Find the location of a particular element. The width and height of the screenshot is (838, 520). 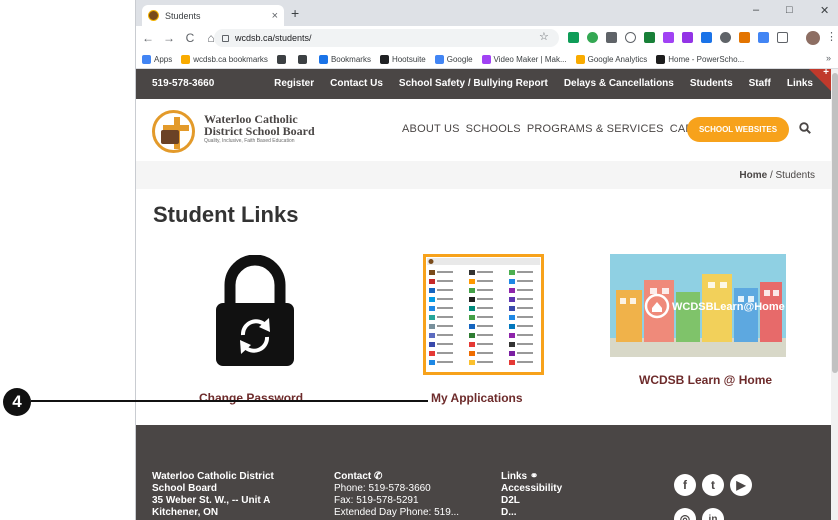

folder-icon is located at coordinates (186, 59).